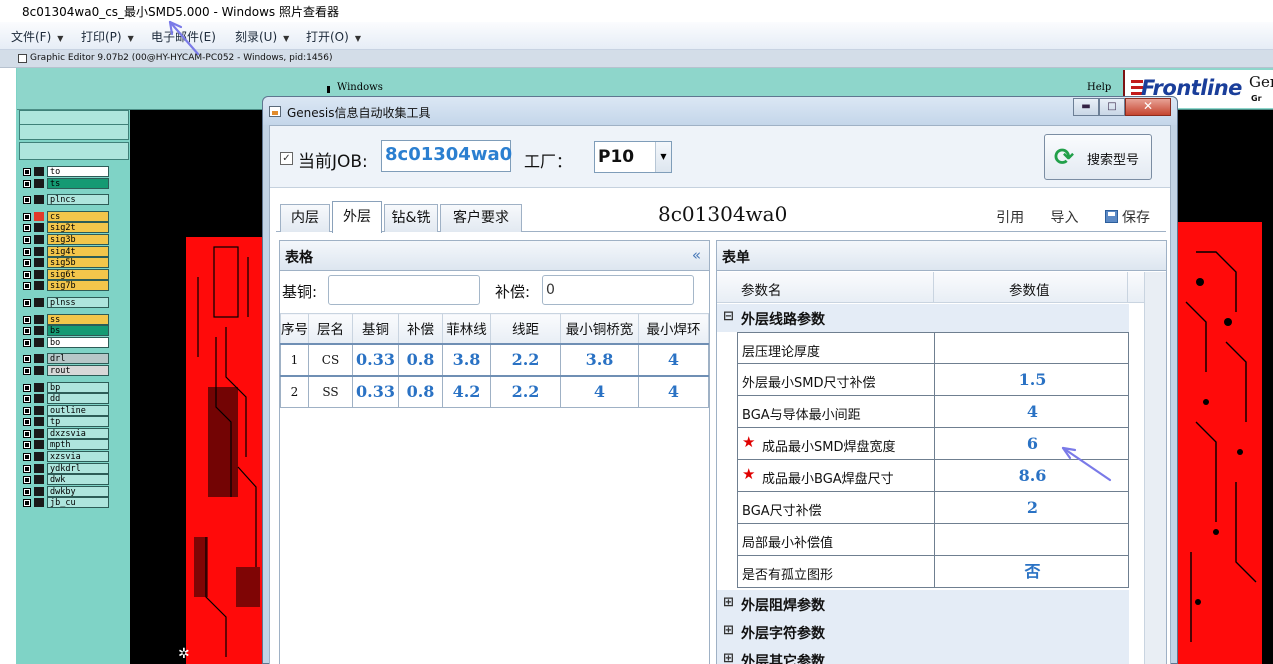  What do you see at coordinates (78, 342) in the screenshot?
I see `layer-name: bo` at bounding box center [78, 342].